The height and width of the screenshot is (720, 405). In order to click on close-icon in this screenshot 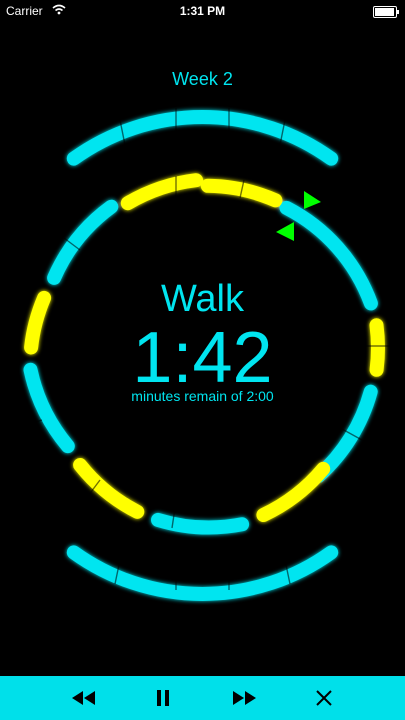, I will do `click(324, 698)`.